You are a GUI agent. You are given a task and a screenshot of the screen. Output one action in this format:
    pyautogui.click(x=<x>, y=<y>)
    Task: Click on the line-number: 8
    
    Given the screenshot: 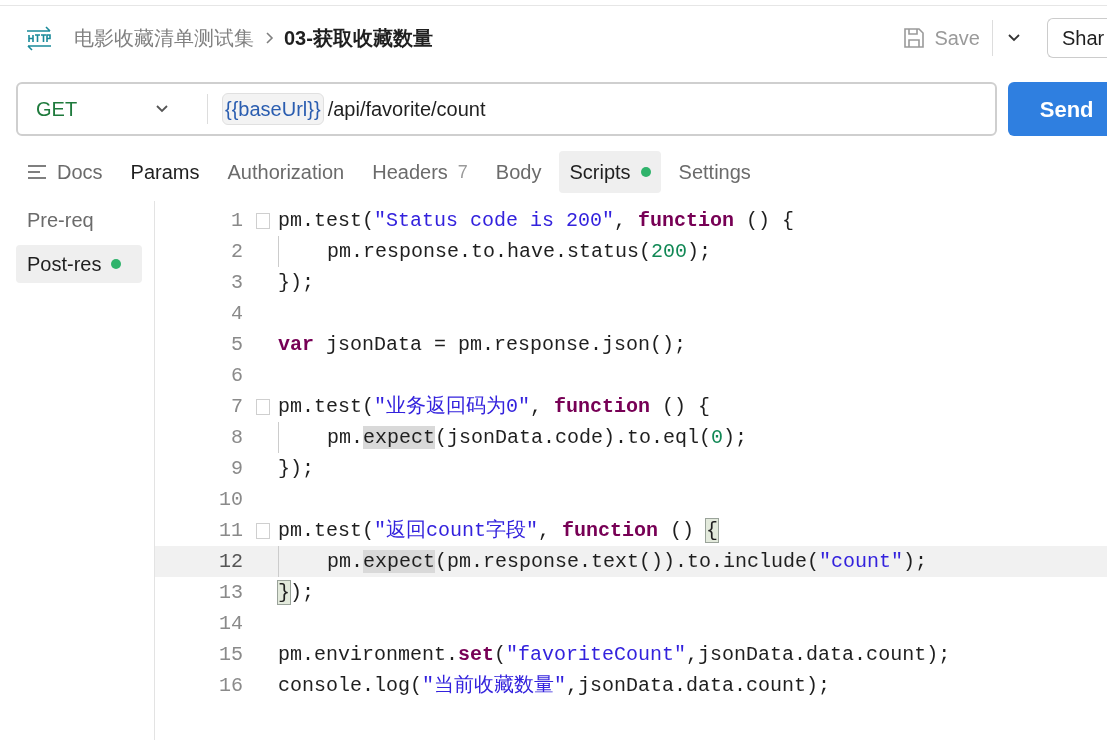 What is the action you would take?
    pyautogui.click(x=237, y=437)
    